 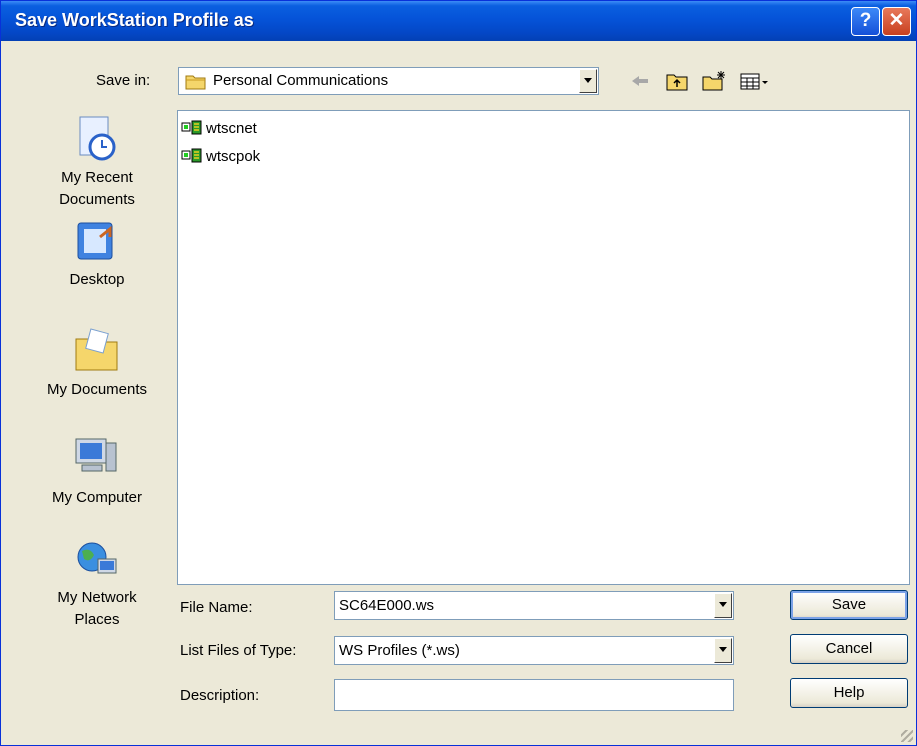 I want to click on cancel-button: Cancel, so click(x=849, y=649).